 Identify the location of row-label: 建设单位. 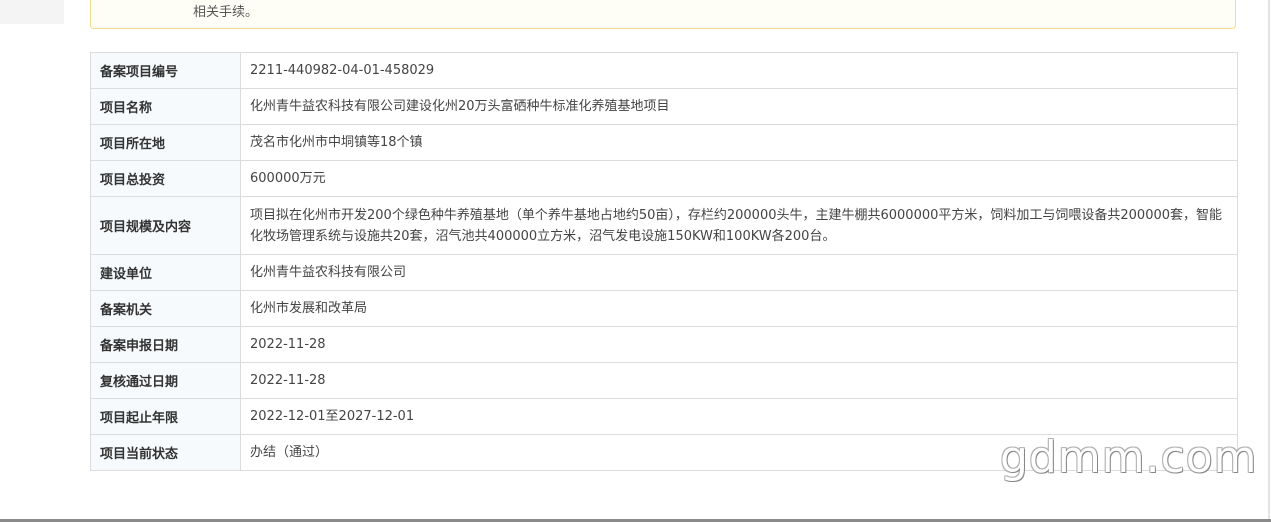
(165, 272).